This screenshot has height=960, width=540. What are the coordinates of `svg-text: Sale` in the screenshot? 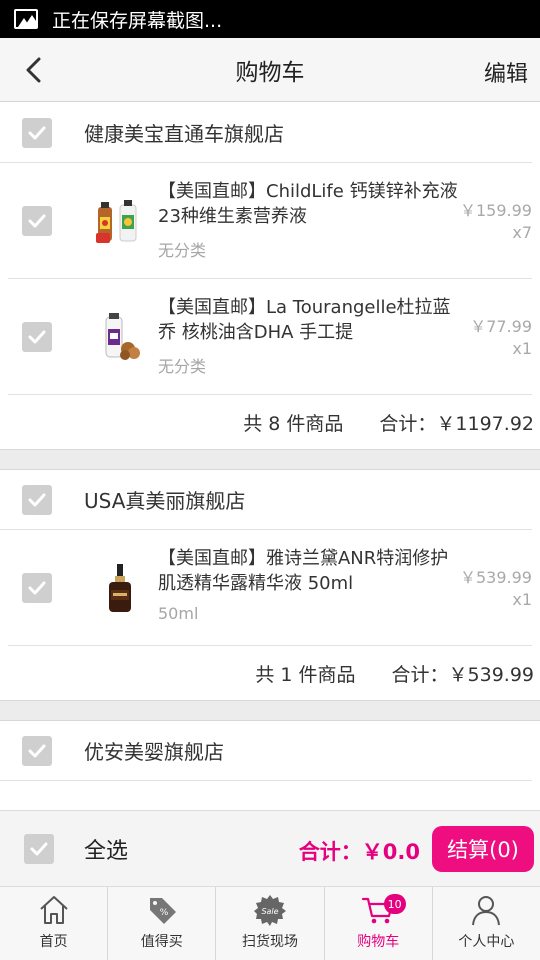 It's located at (269, 911).